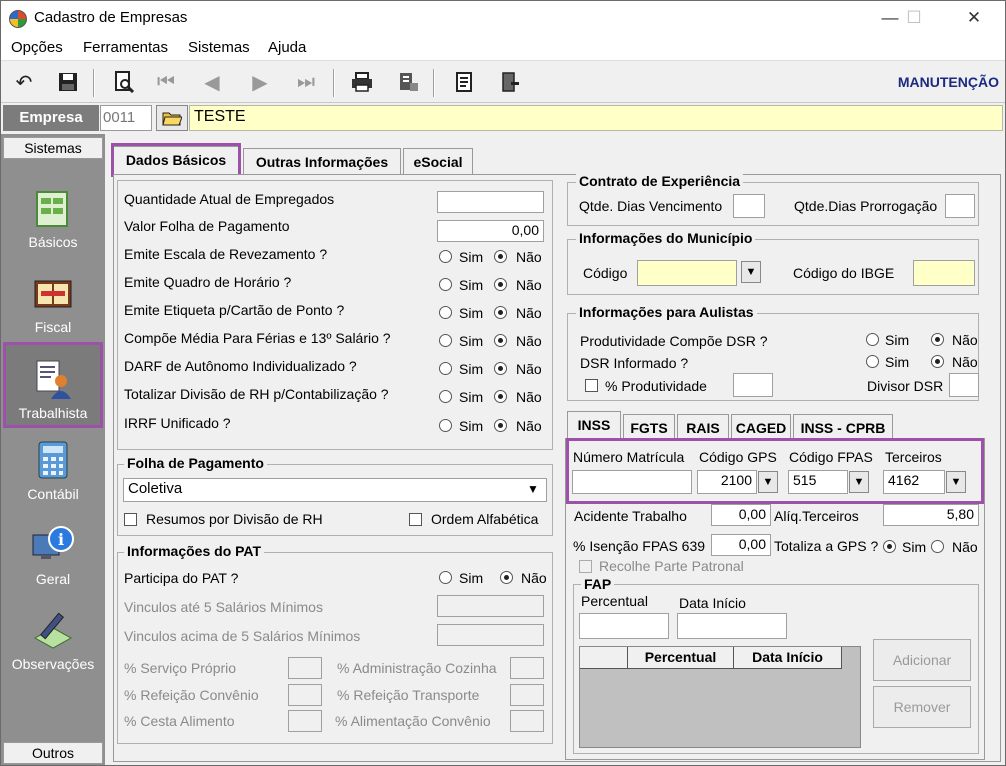  Describe the element at coordinates (68, 82) in the screenshot. I see `save-icon` at that location.